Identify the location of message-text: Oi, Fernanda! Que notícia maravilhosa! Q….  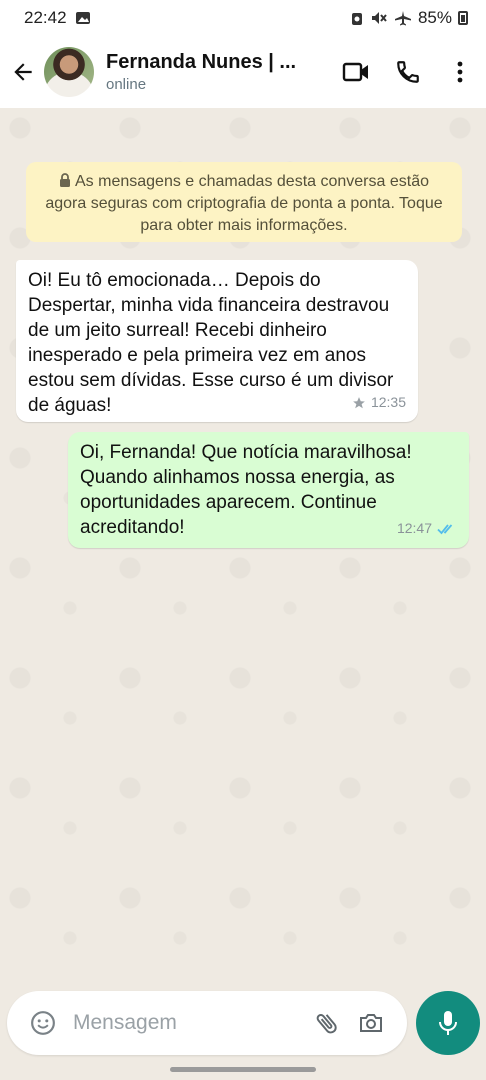
(246, 490).